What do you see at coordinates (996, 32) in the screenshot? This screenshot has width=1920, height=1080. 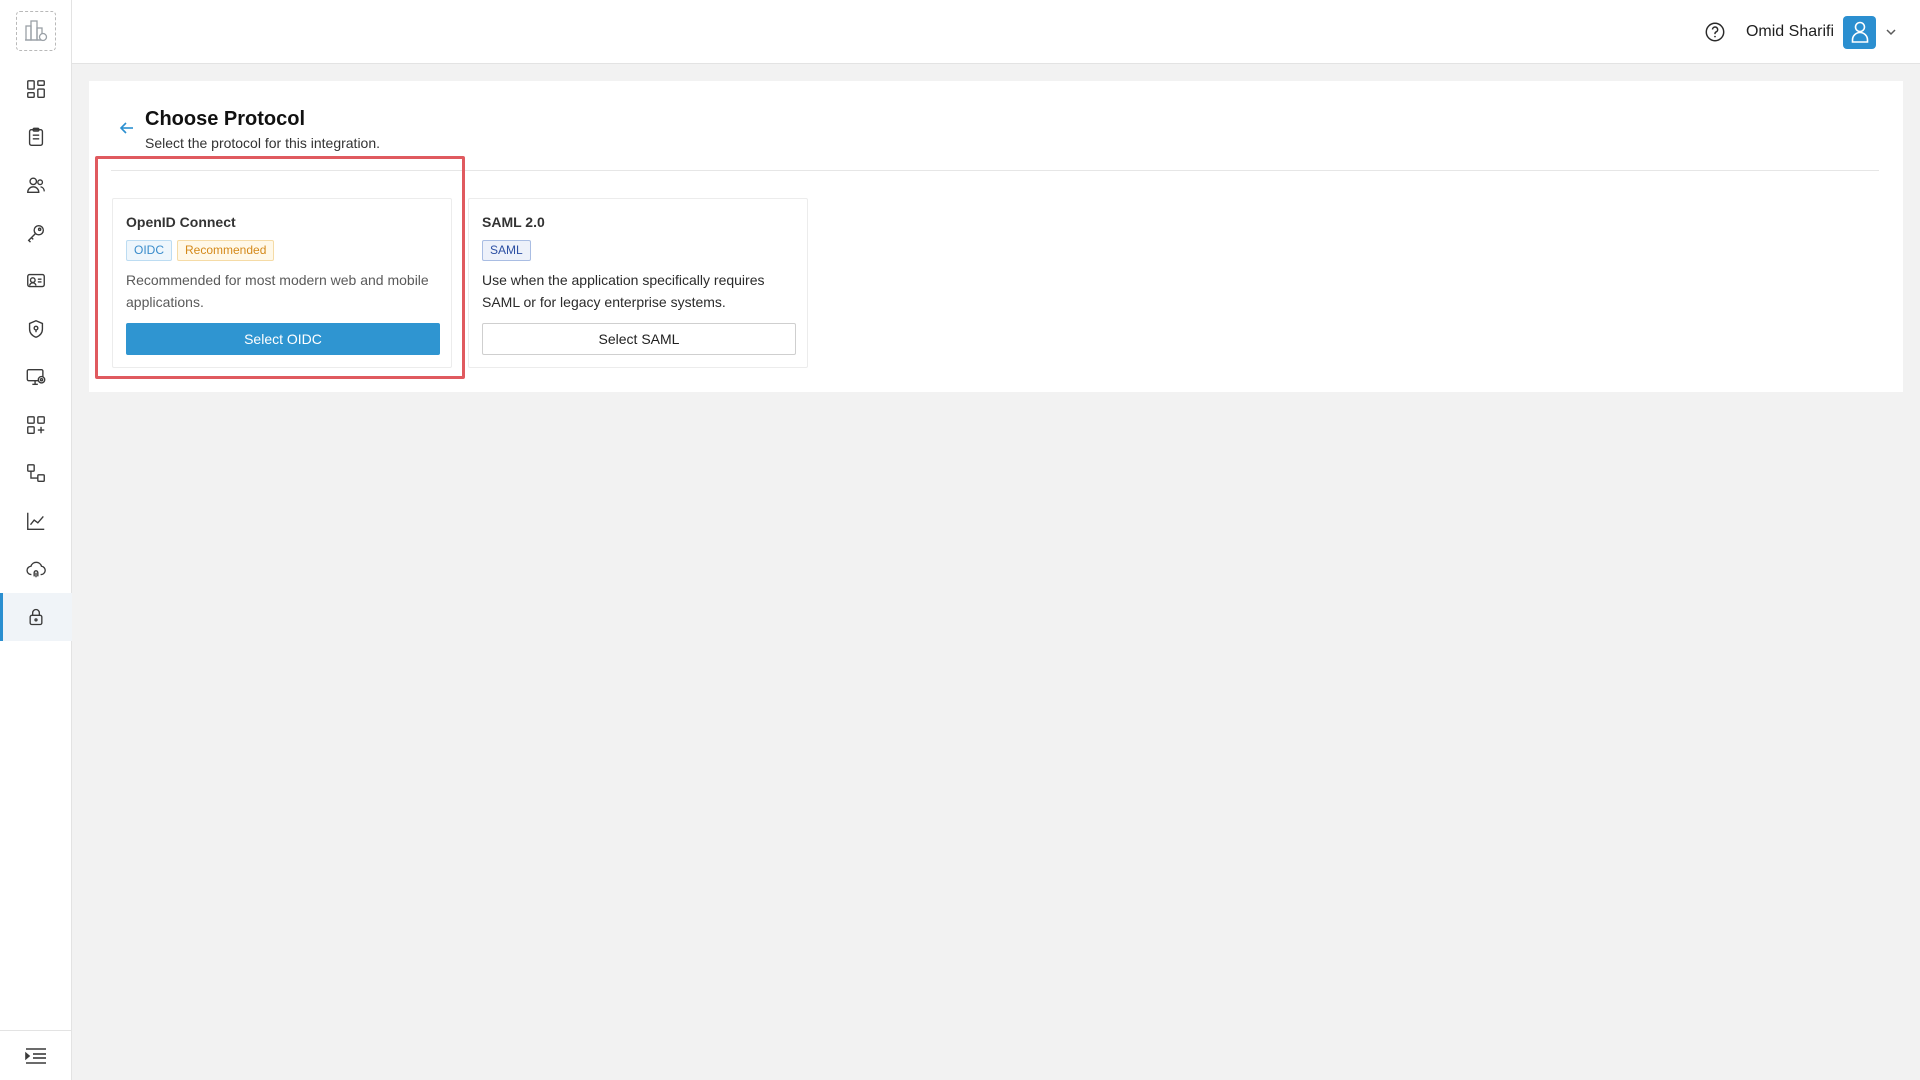 I see `top-bar: Omid Sharifi` at bounding box center [996, 32].